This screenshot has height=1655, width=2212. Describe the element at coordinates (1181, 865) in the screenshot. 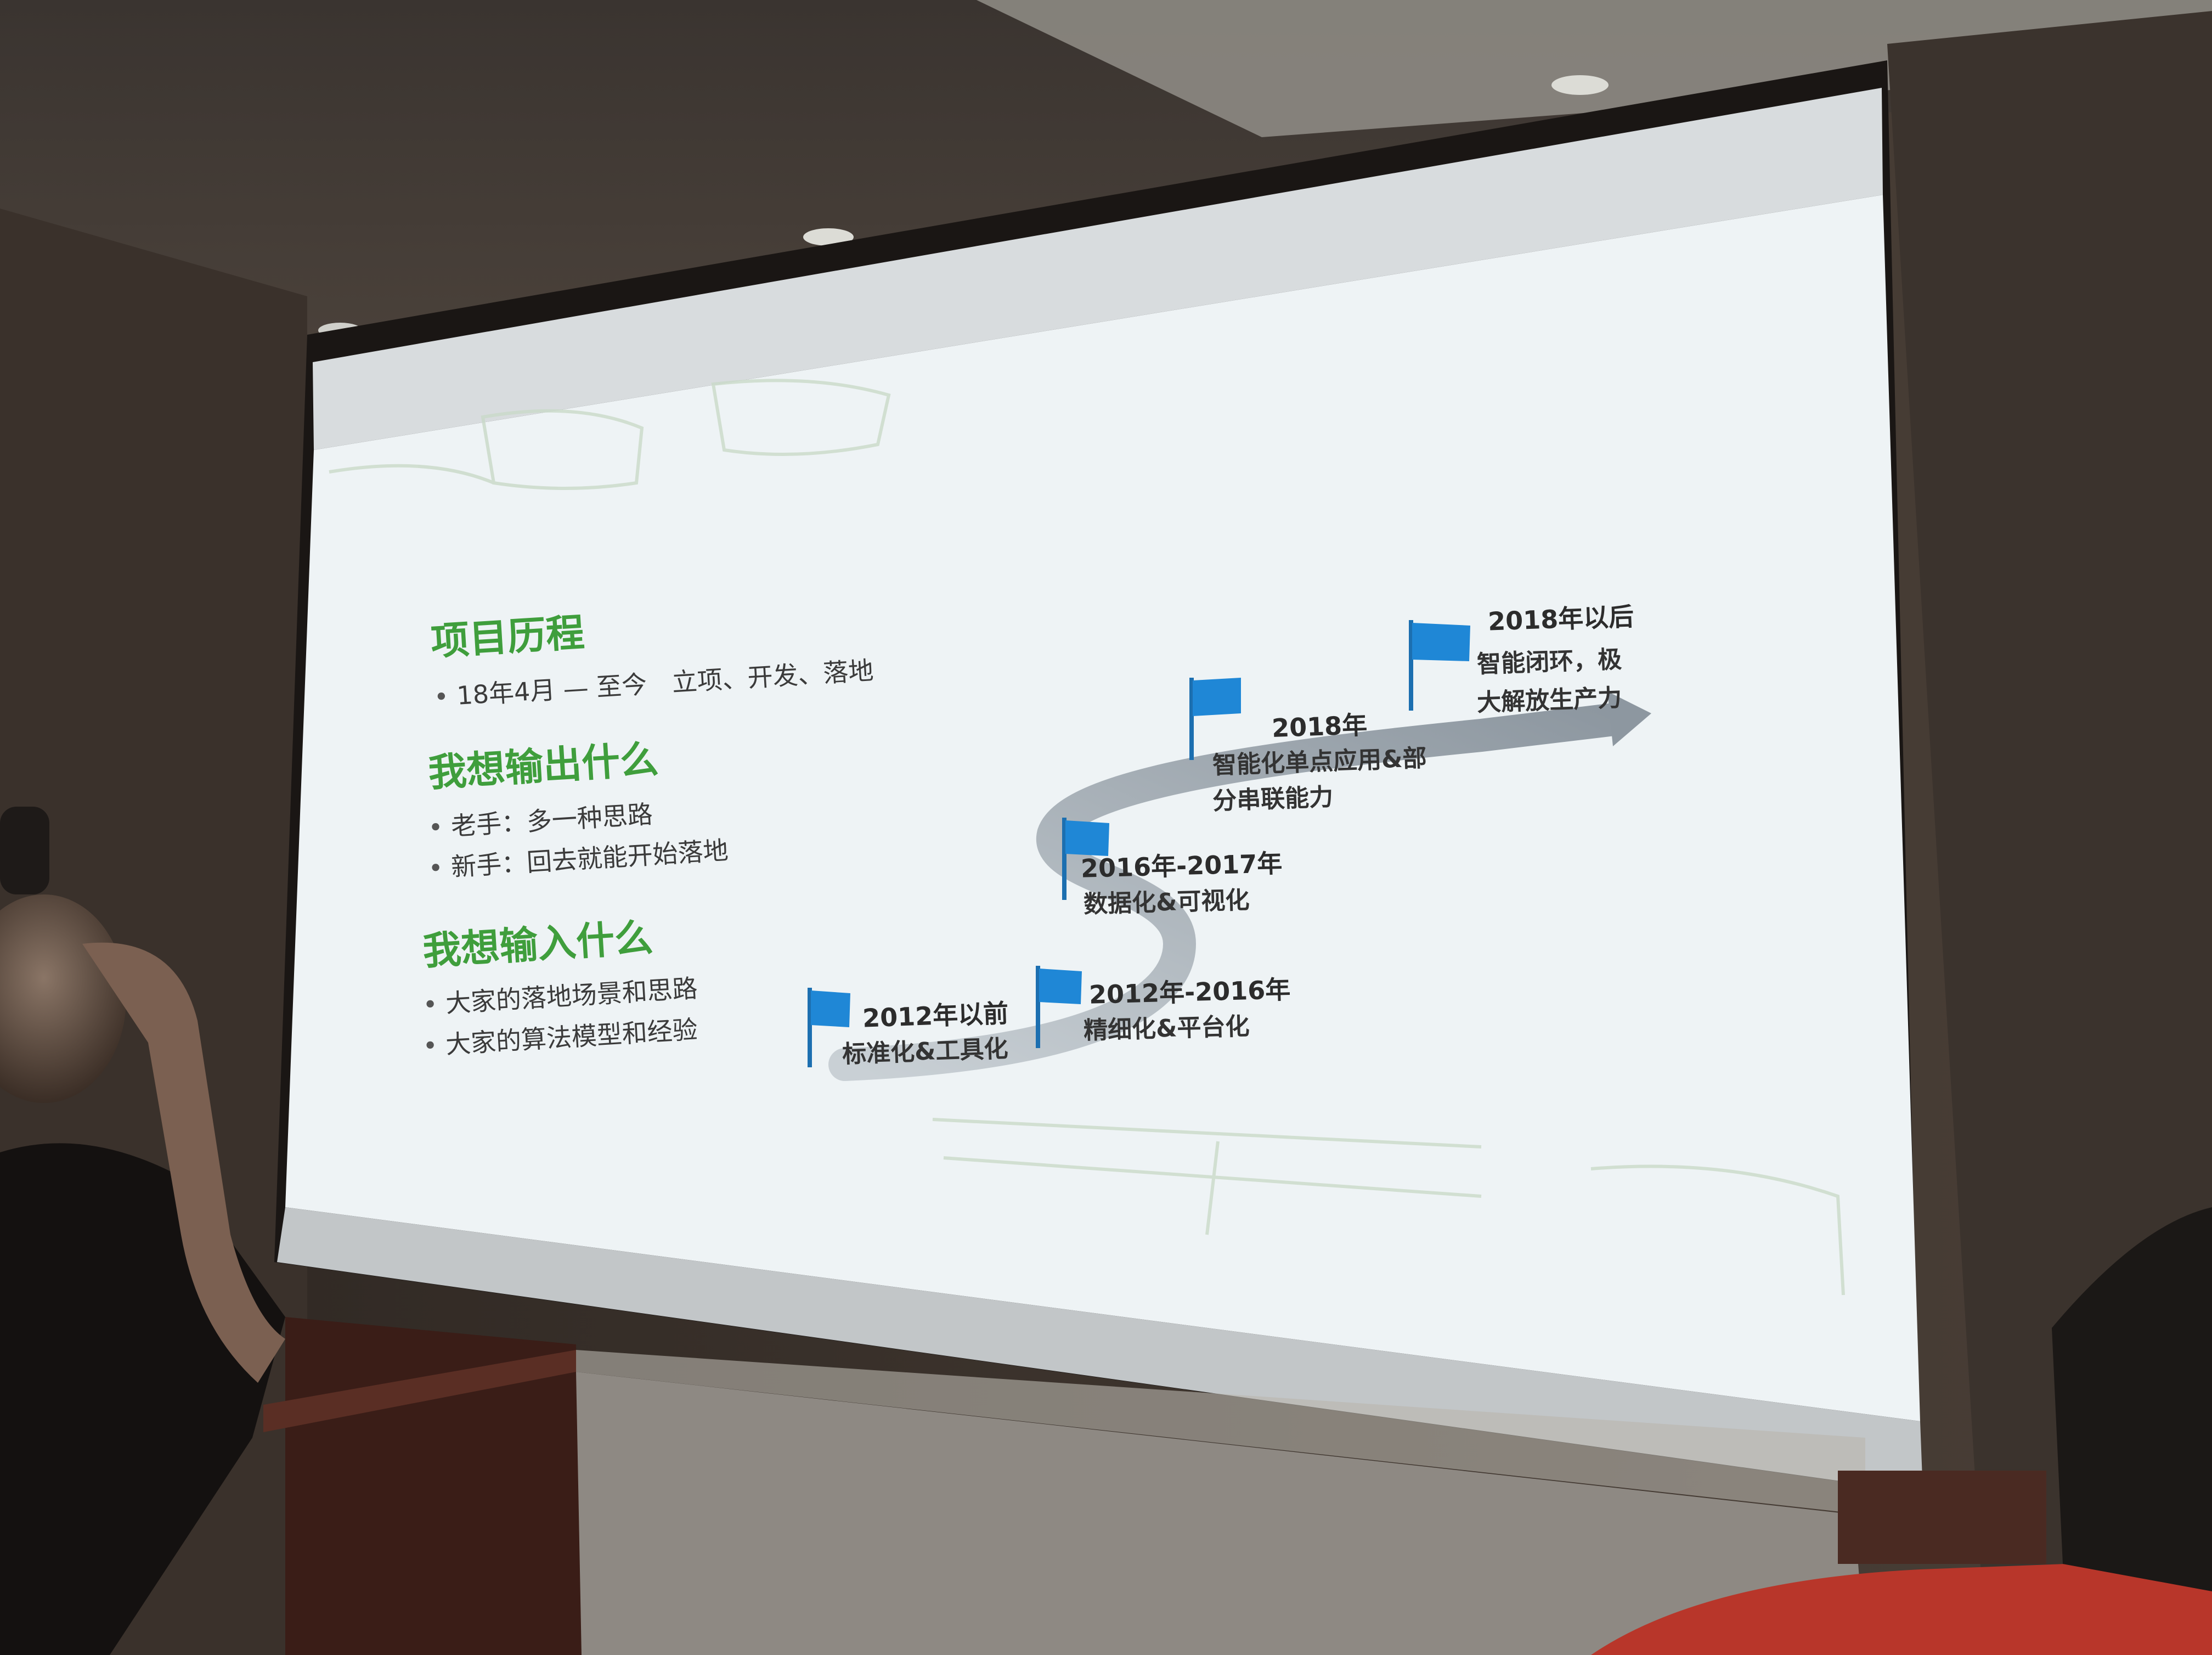

I see `milestone-label: 2016年-2017年` at that location.